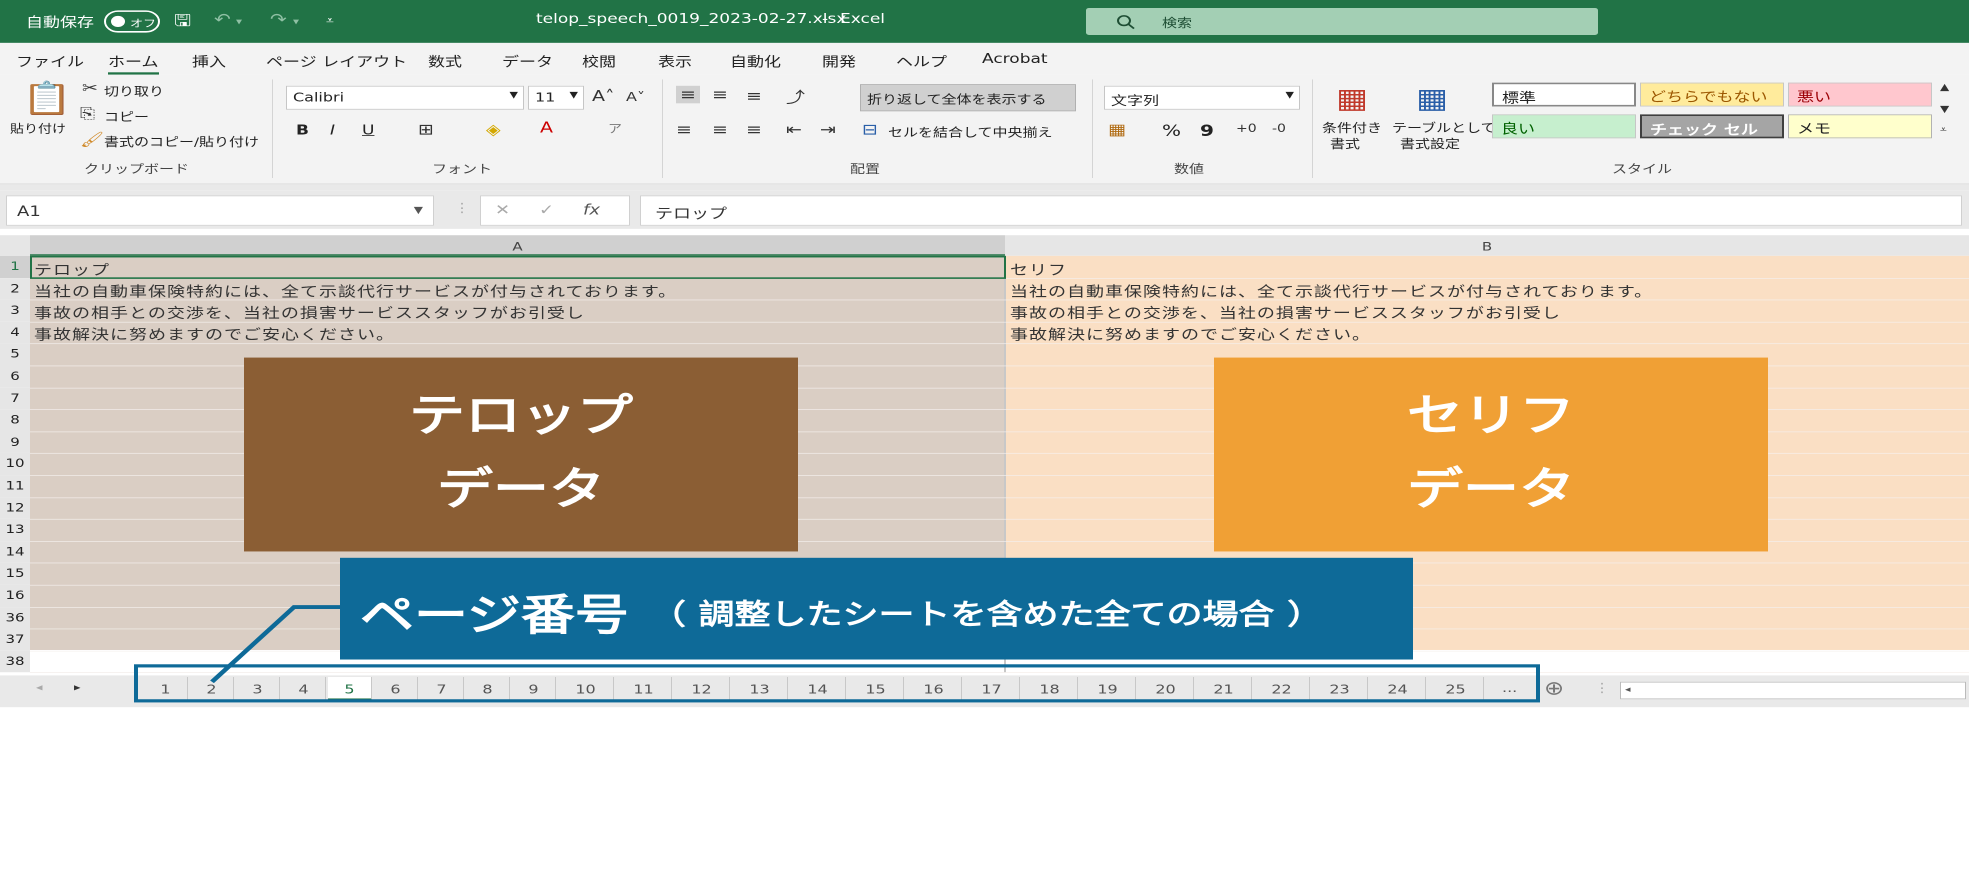  What do you see at coordinates (1171, 130) in the screenshot?
I see `percent-button: %` at bounding box center [1171, 130].